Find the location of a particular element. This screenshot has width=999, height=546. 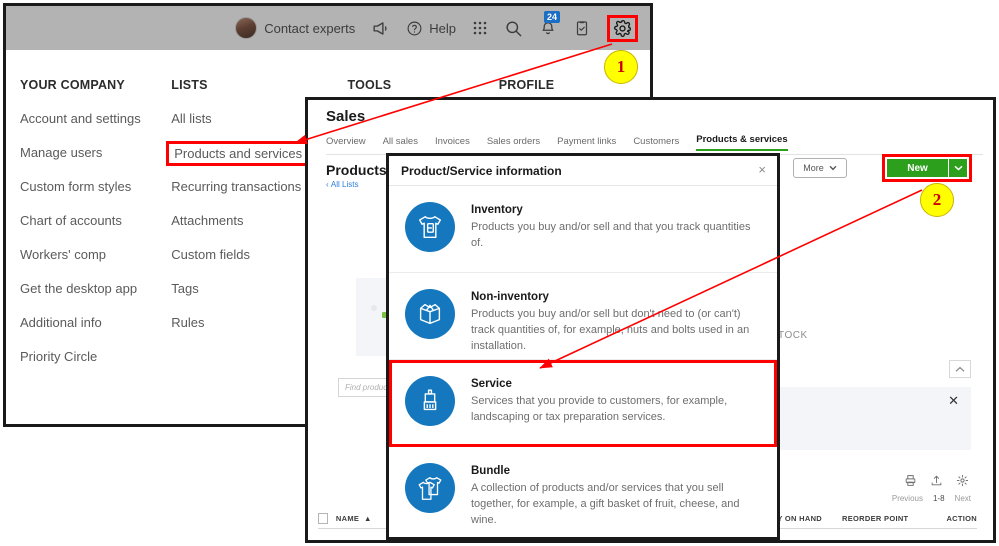

promo-close-icon: ✕ is located at coordinates (953, 400).